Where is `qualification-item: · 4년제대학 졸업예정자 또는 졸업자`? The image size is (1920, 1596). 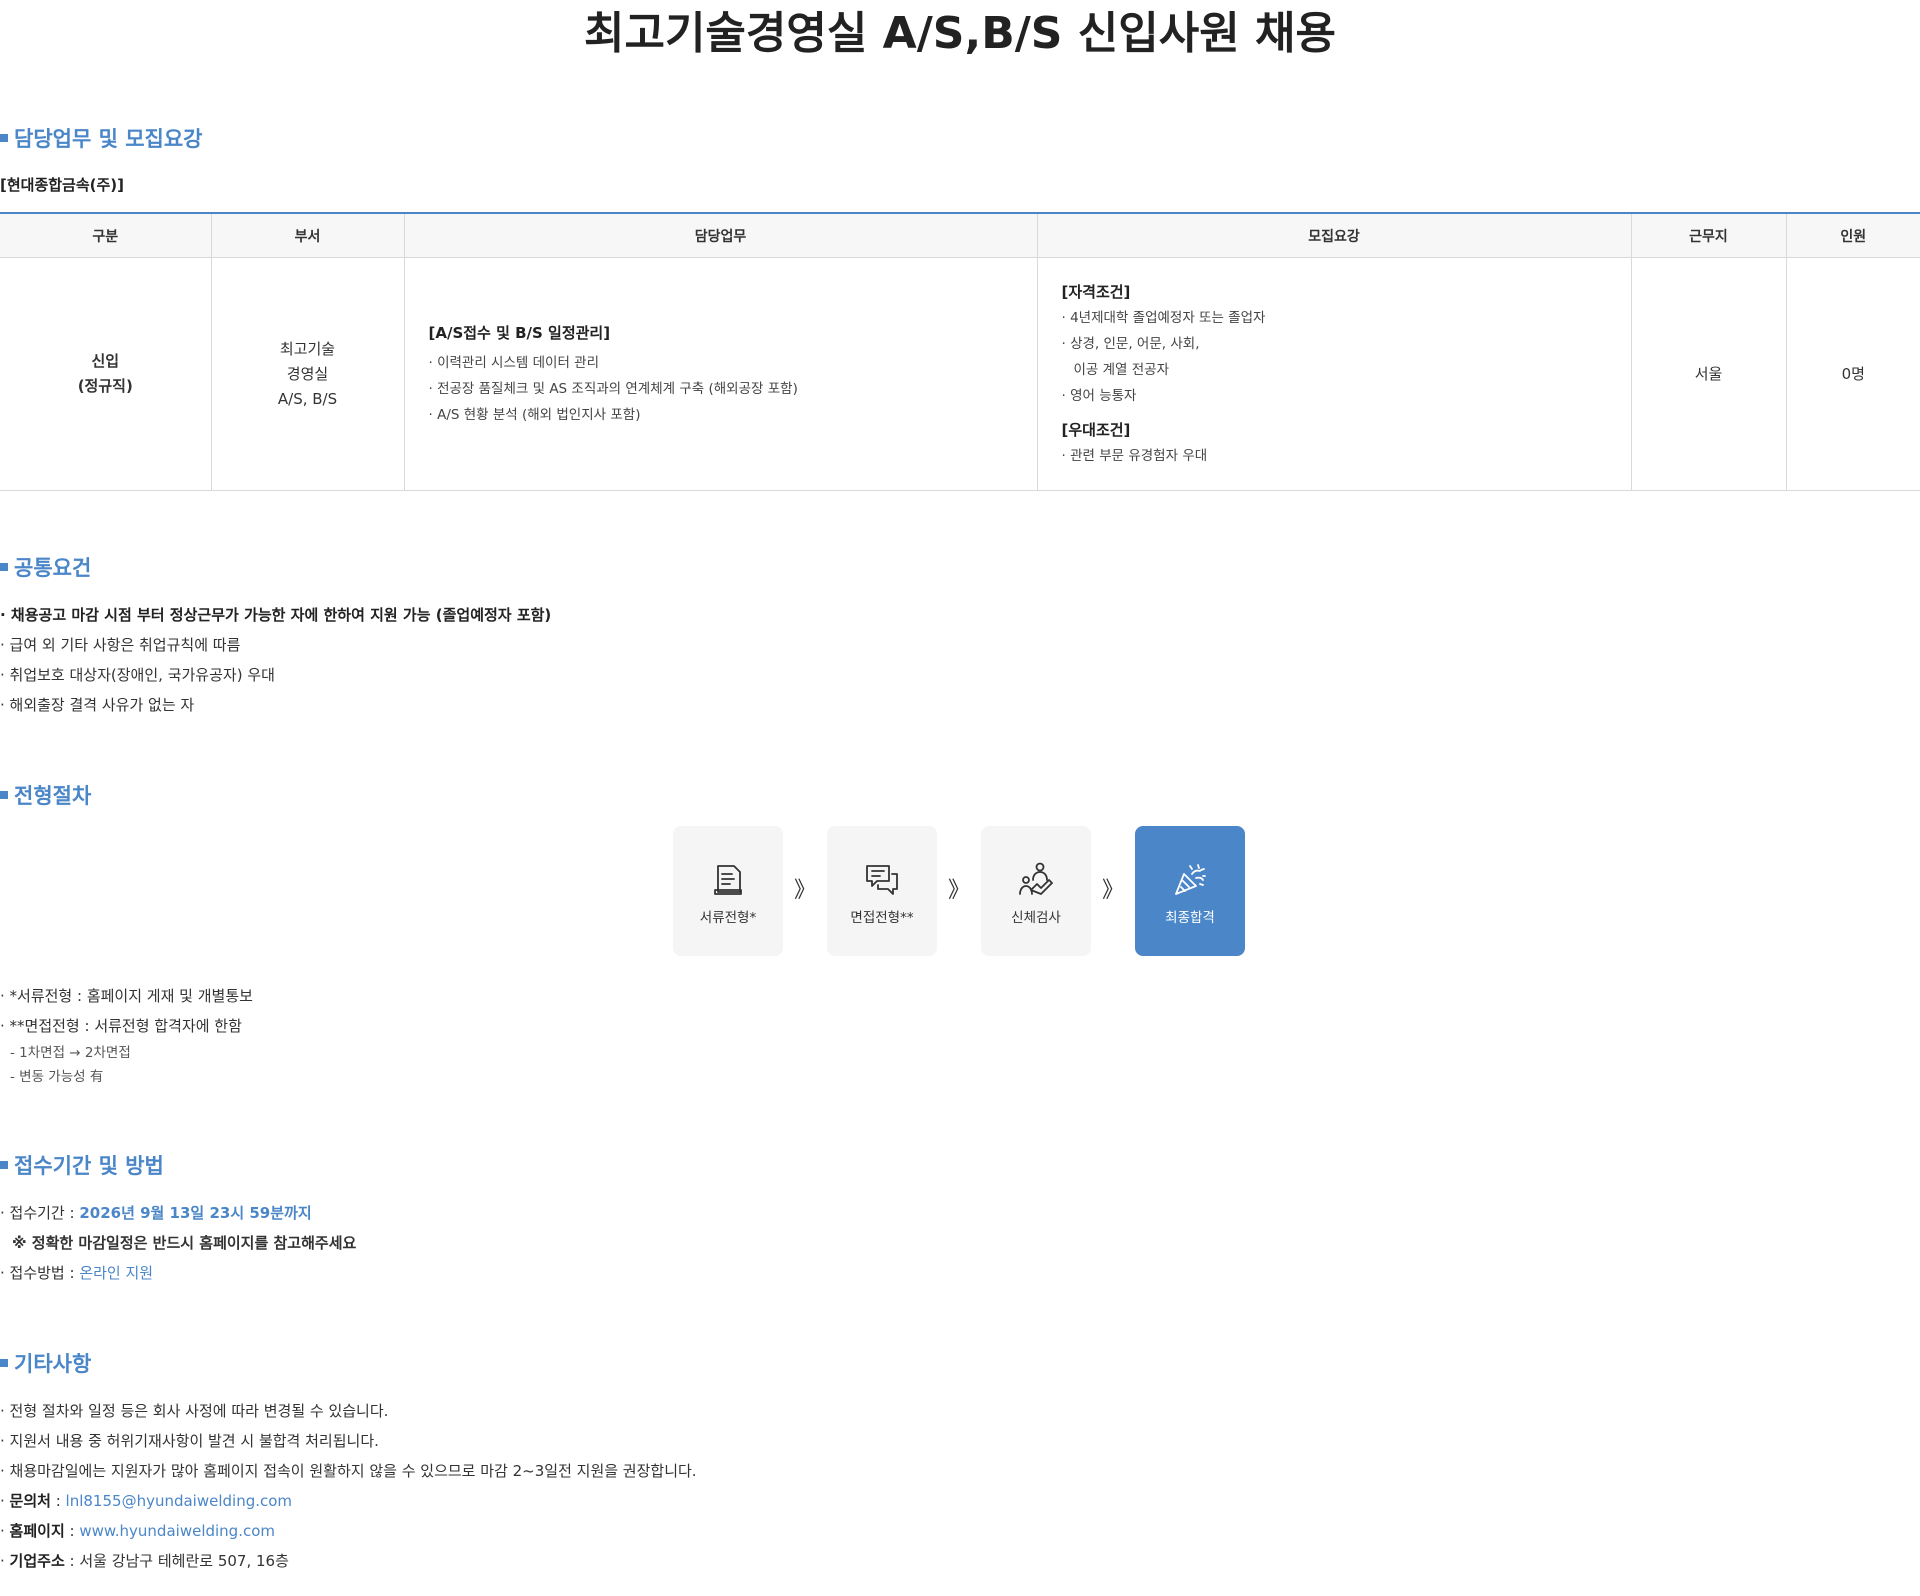 qualification-item: · 4년제대학 졸업예정자 또는 졸업자 is located at coordinates (1163, 318).